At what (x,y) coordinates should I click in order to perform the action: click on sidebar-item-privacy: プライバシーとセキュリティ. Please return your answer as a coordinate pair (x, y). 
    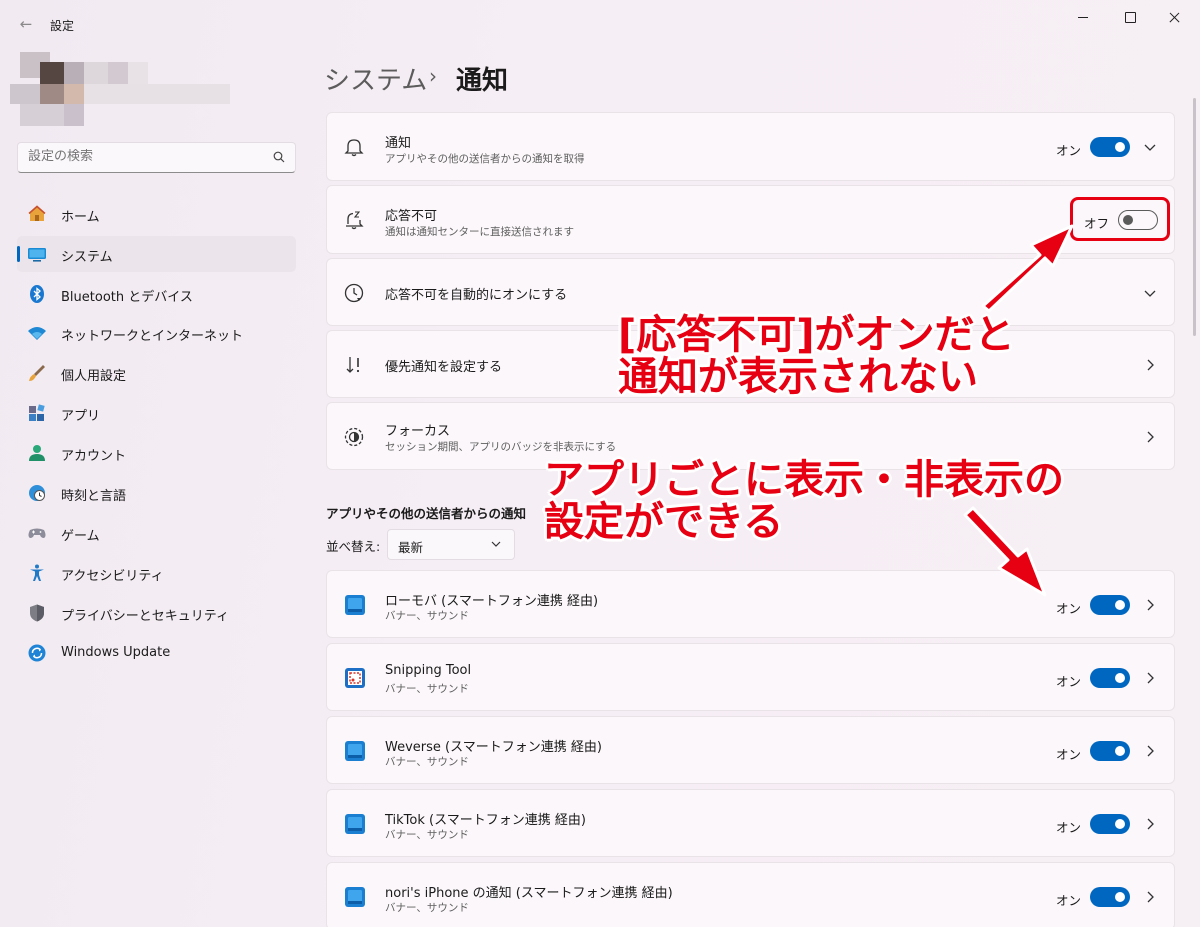
    Looking at the image, I should click on (156, 613).